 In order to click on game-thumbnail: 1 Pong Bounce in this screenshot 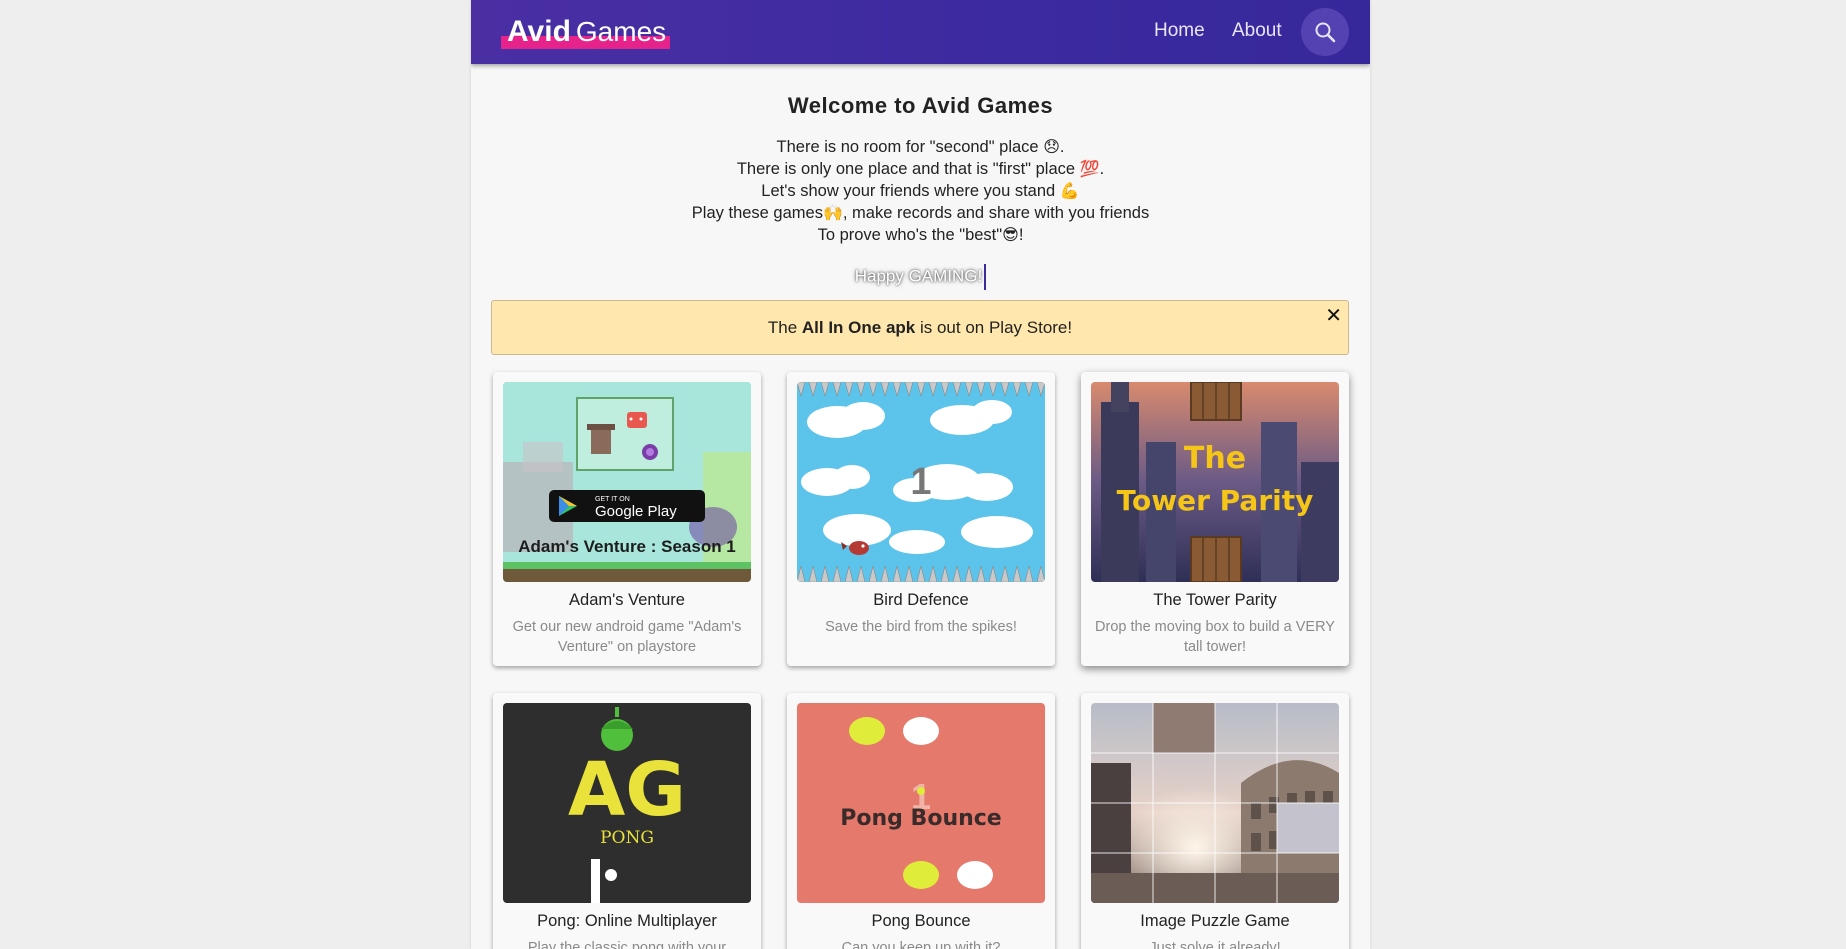, I will do `click(921, 803)`.